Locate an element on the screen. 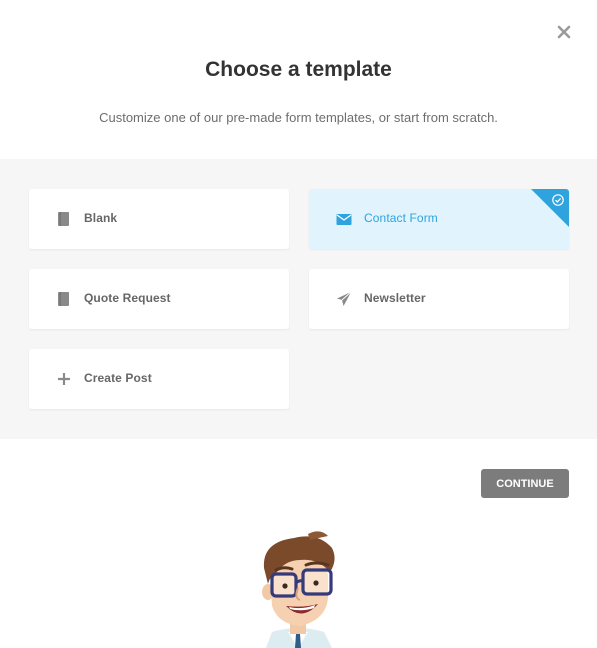 Image resolution: width=597 pixels, height=648 pixels. continue-button: CONTINUE is located at coordinates (525, 483).